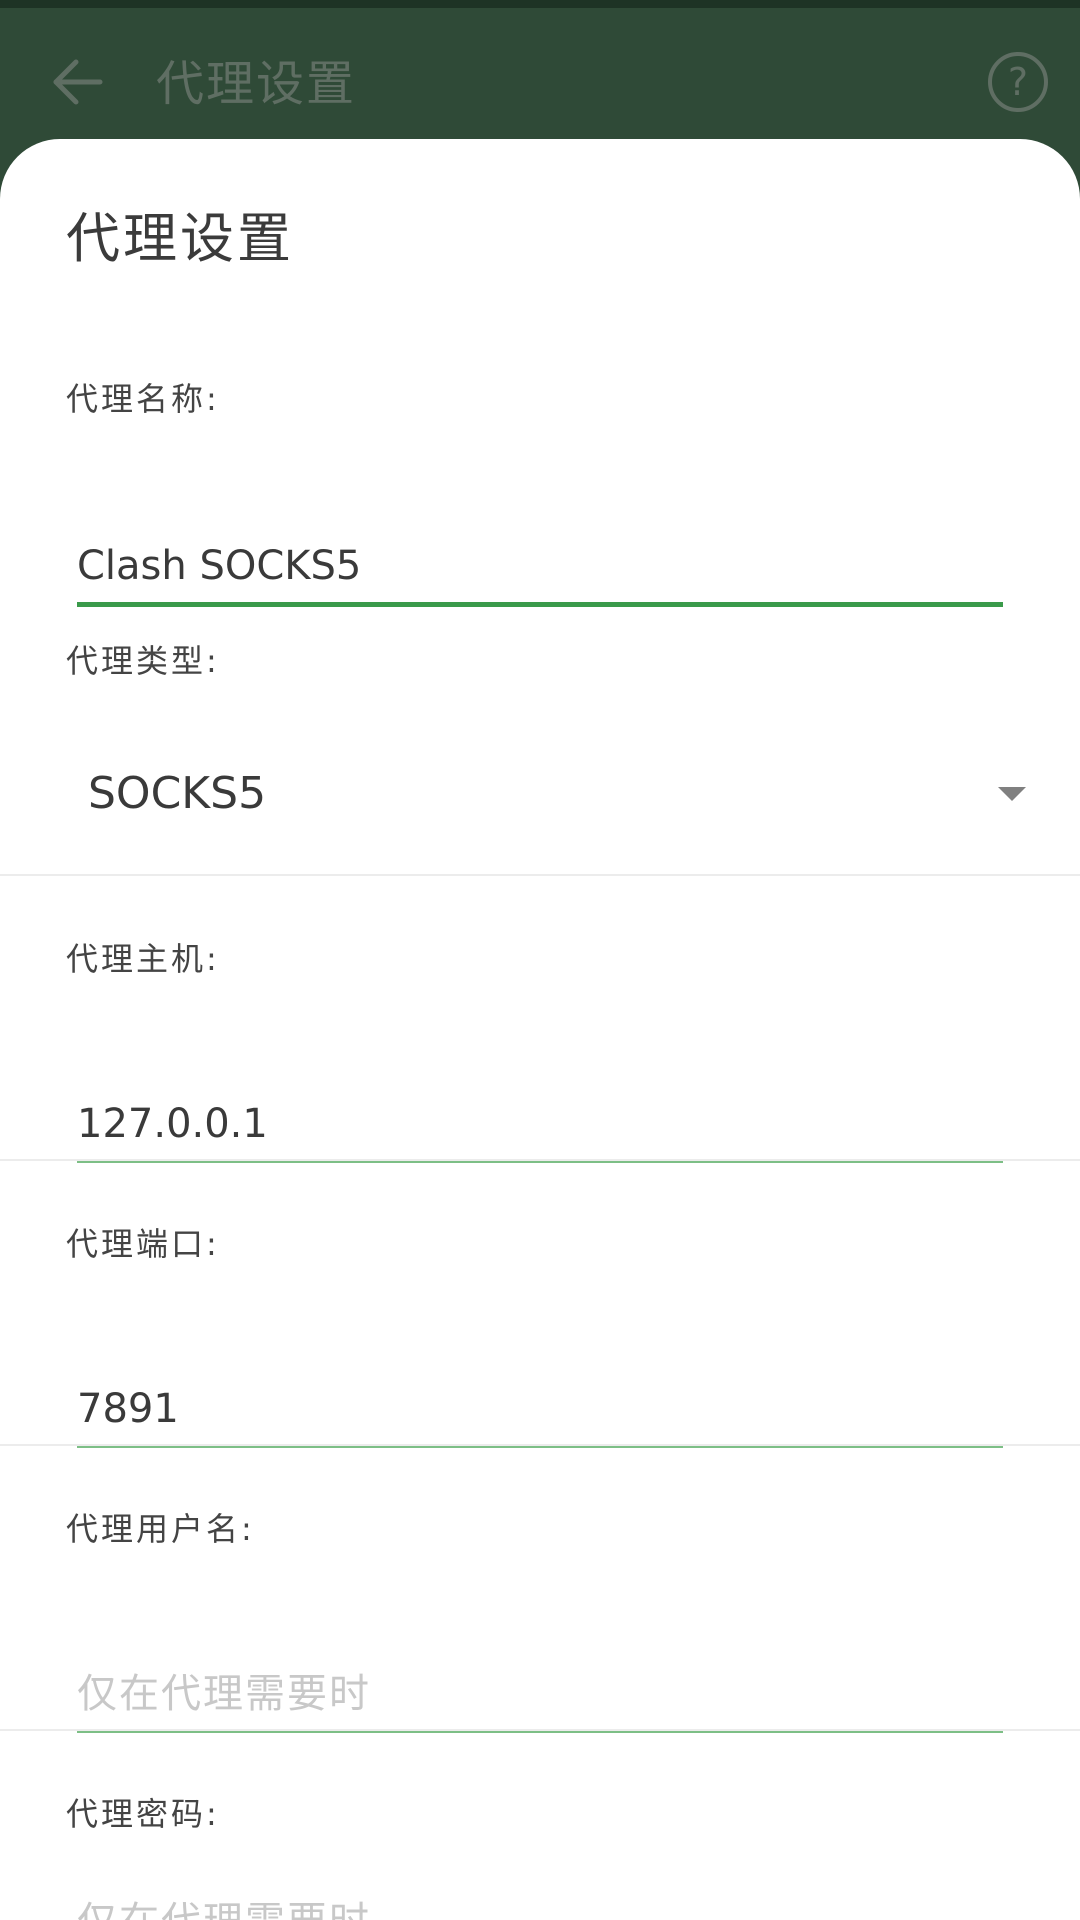 The image size is (1080, 1920). I want to click on proxy-username-placeholder: 仅在代理需要时, so click(224, 1694).